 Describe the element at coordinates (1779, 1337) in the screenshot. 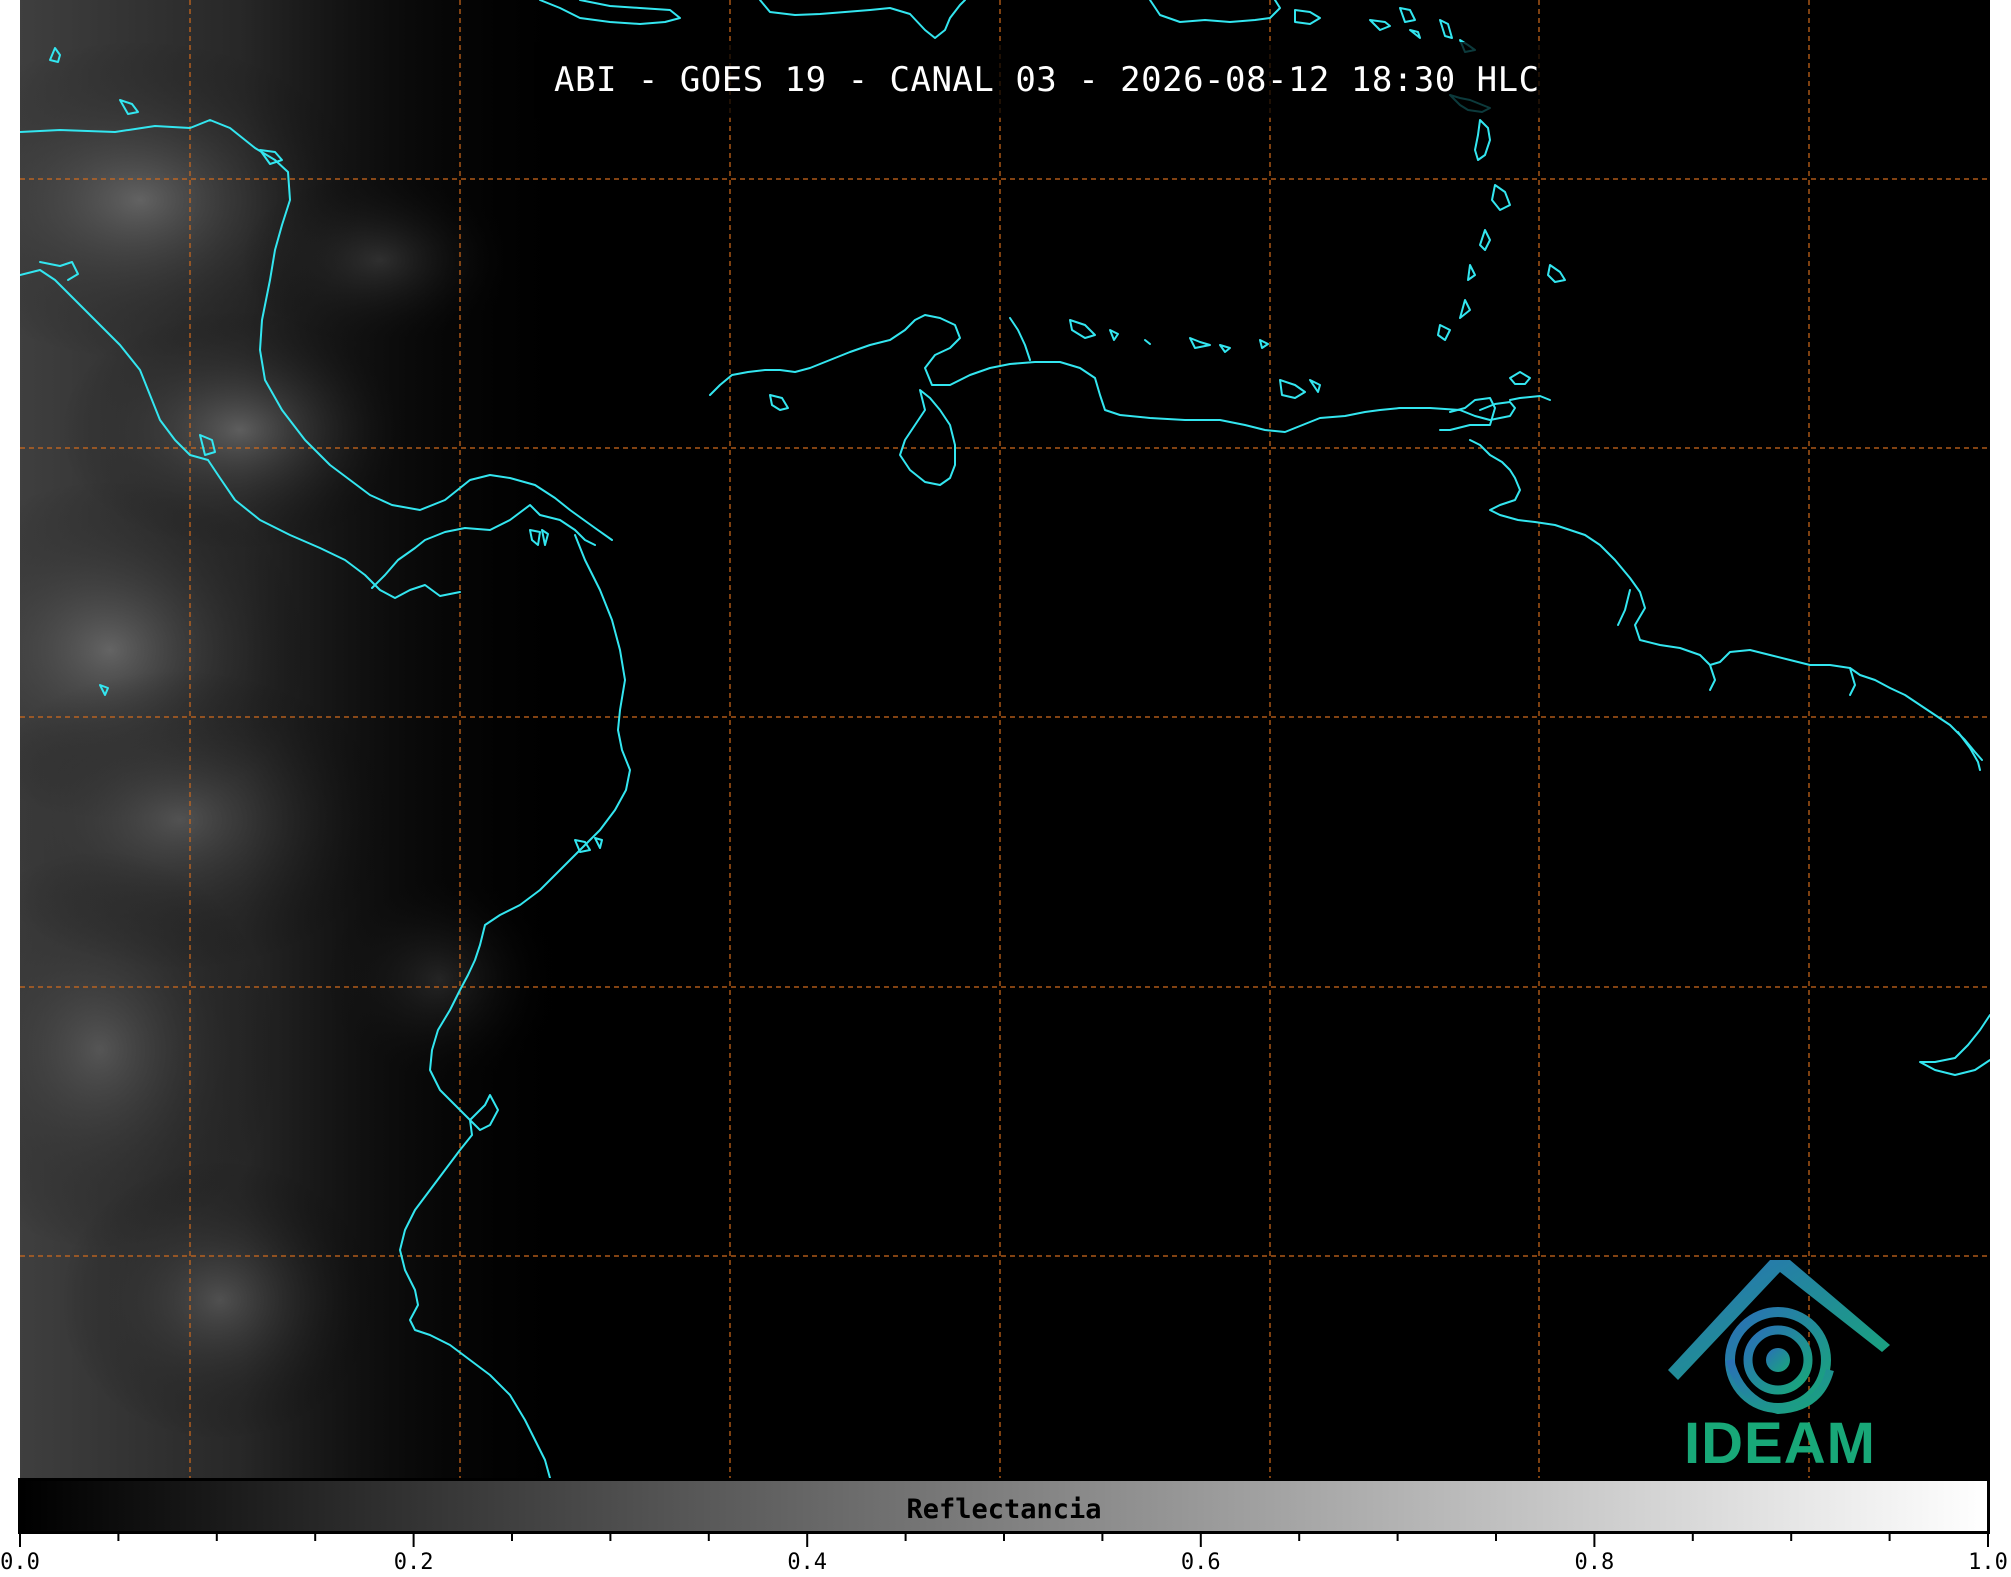

I see `ideam-logo-icon` at that location.